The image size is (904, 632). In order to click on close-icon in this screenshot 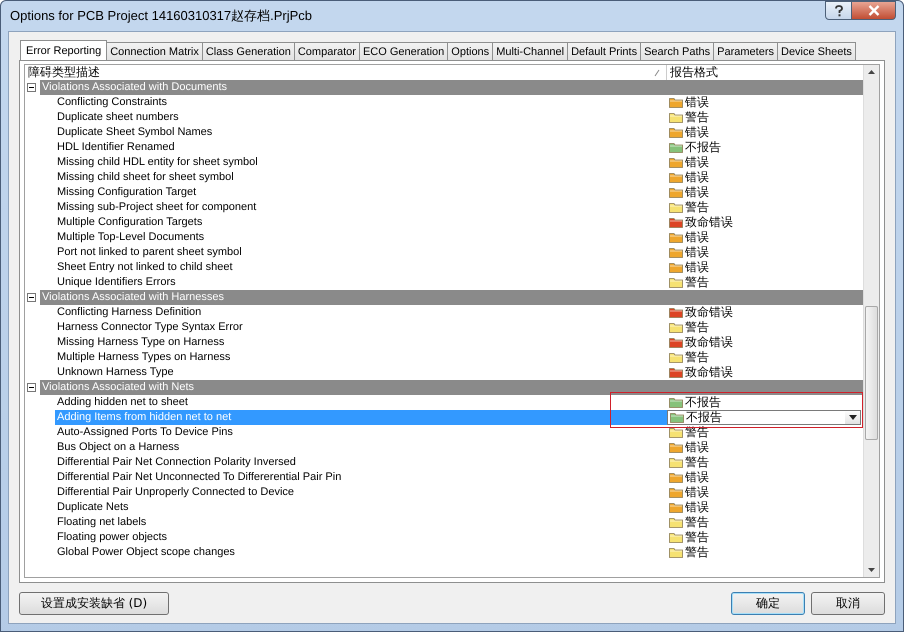, I will do `click(874, 10)`.